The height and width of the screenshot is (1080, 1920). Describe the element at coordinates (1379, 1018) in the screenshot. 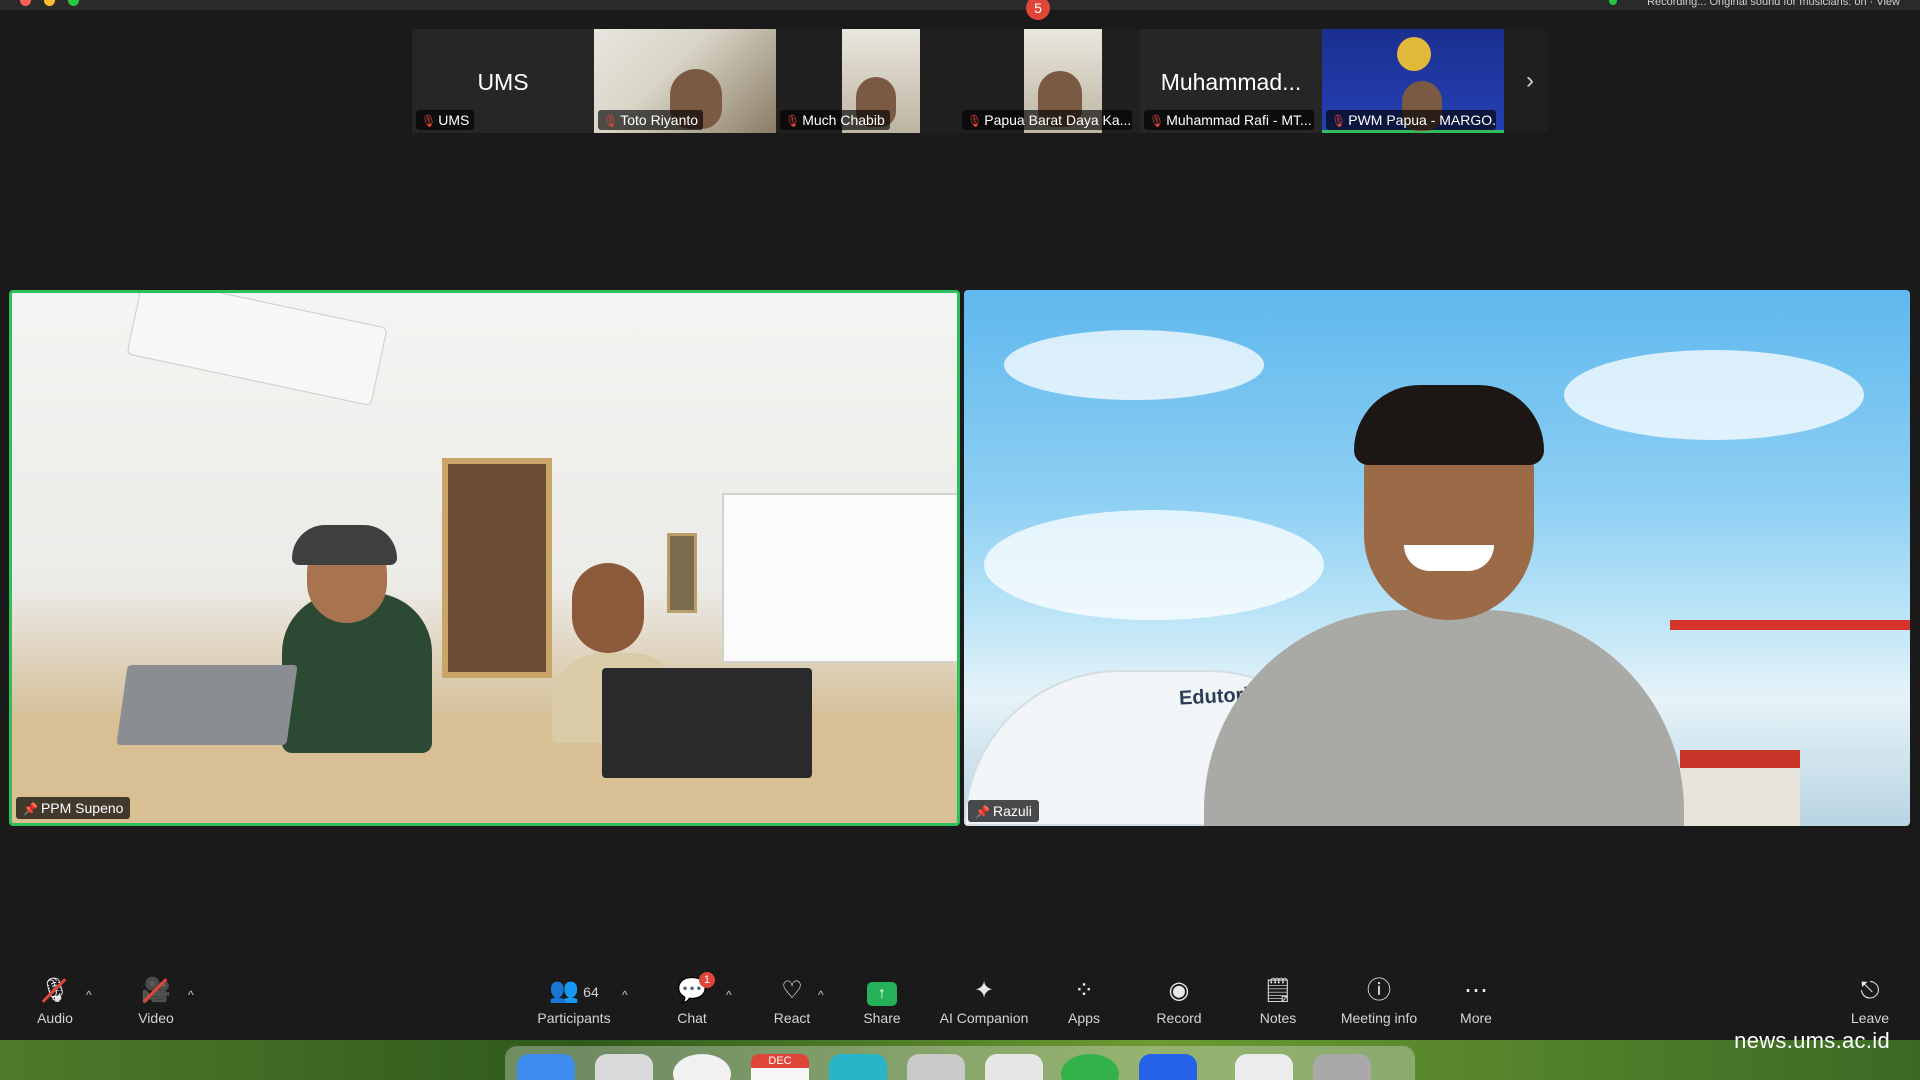

I see `meeting-info-label: Meeting info` at that location.